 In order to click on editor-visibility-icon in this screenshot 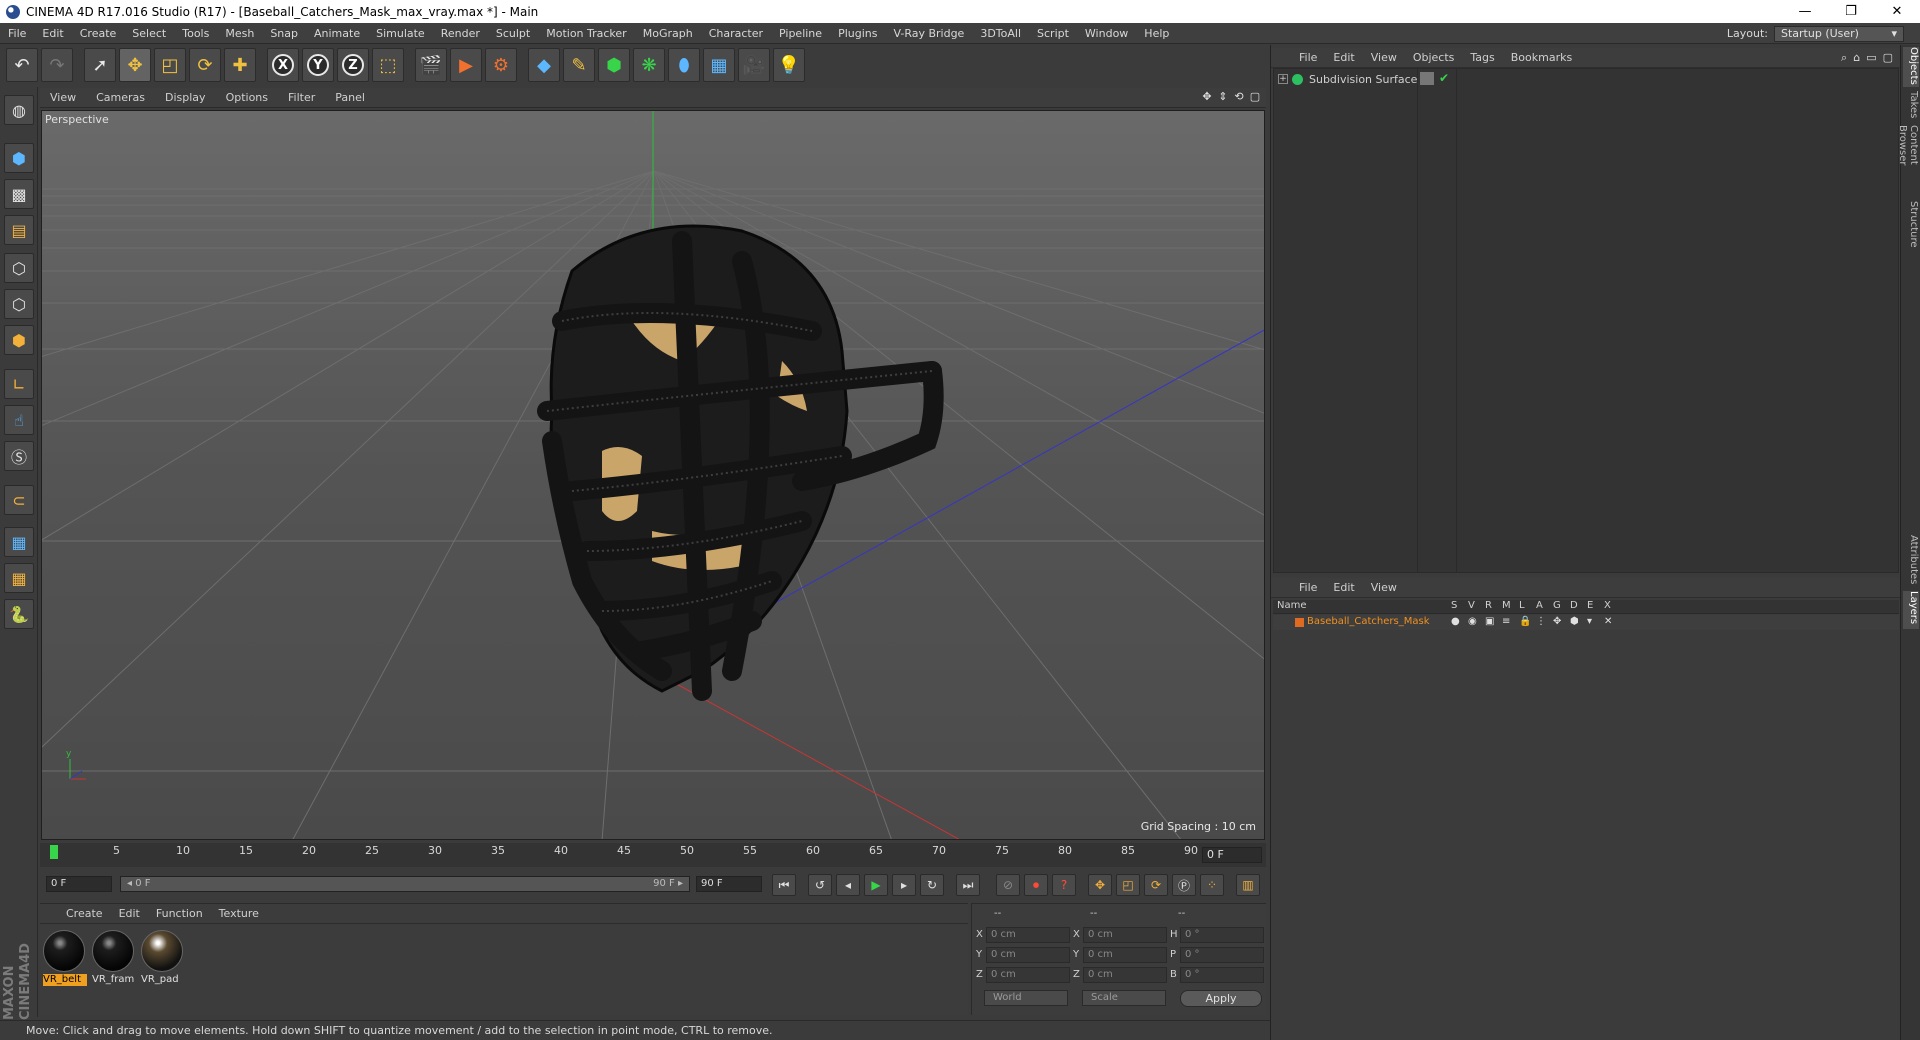, I will do `click(1427, 78)`.